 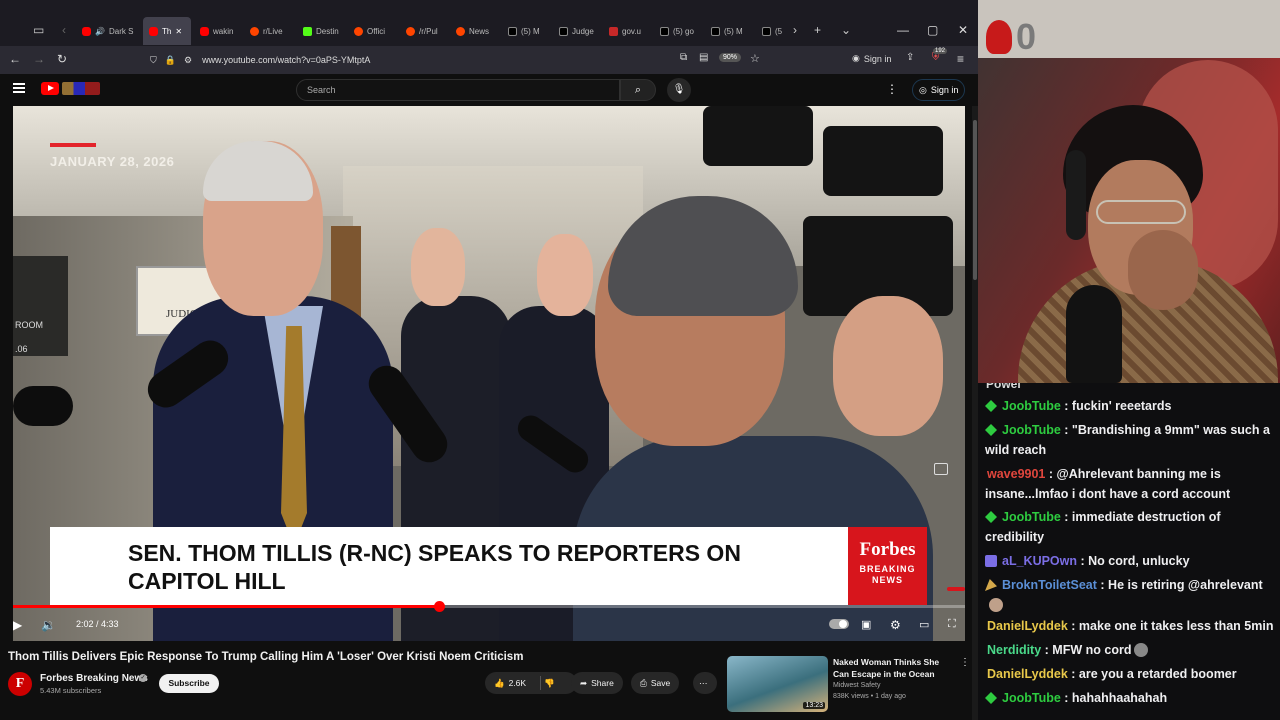 I want to click on tab-3: wakin, so click(x=218, y=31).